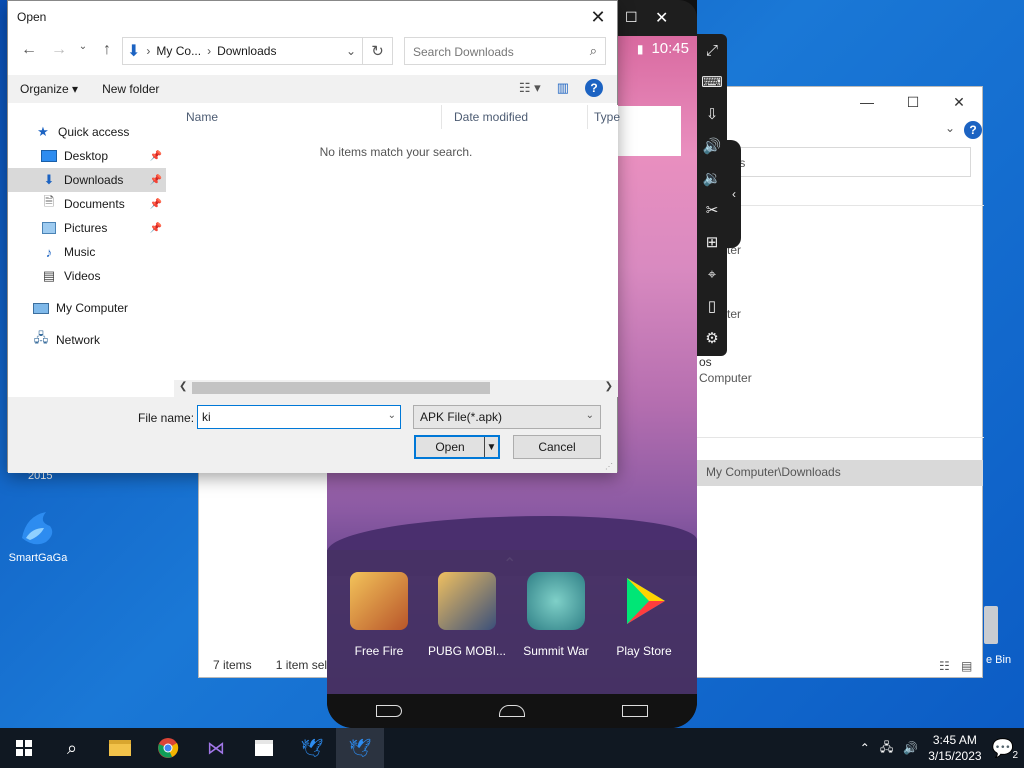  Describe the element at coordinates (87, 156) in the screenshot. I see `nav-item-desktop: Desktop 📌` at that location.